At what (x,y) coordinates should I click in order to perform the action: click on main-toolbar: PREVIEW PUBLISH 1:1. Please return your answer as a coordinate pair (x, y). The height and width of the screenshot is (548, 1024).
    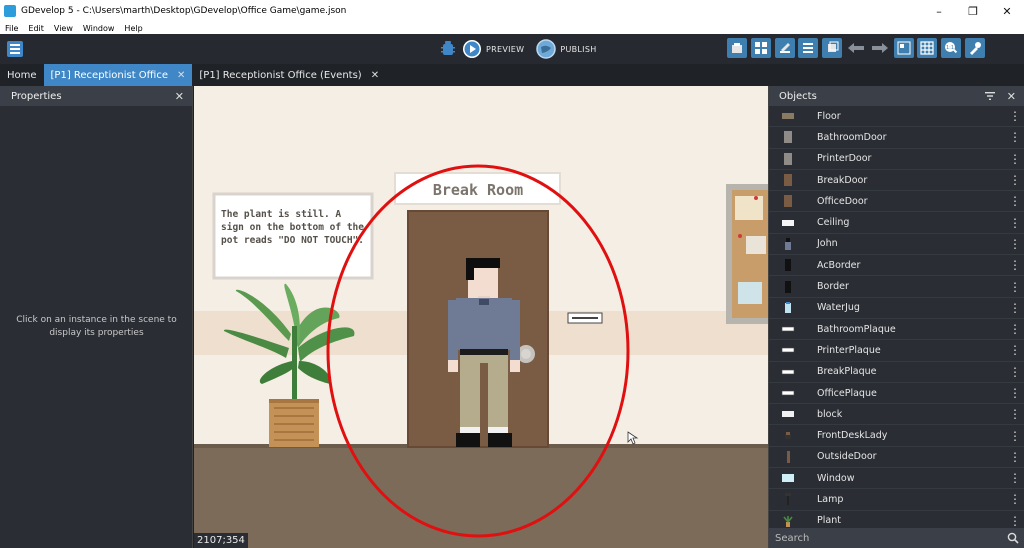
    Looking at the image, I should click on (512, 49).